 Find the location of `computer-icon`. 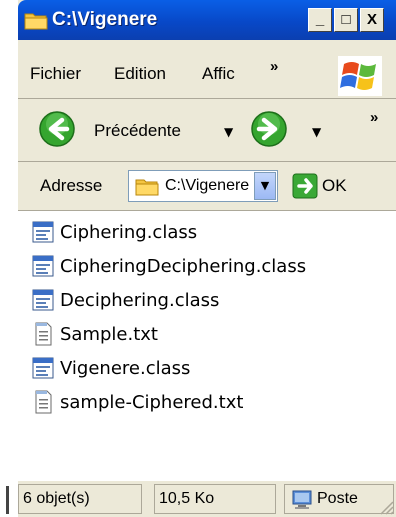

computer-icon is located at coordinates (302, 499).